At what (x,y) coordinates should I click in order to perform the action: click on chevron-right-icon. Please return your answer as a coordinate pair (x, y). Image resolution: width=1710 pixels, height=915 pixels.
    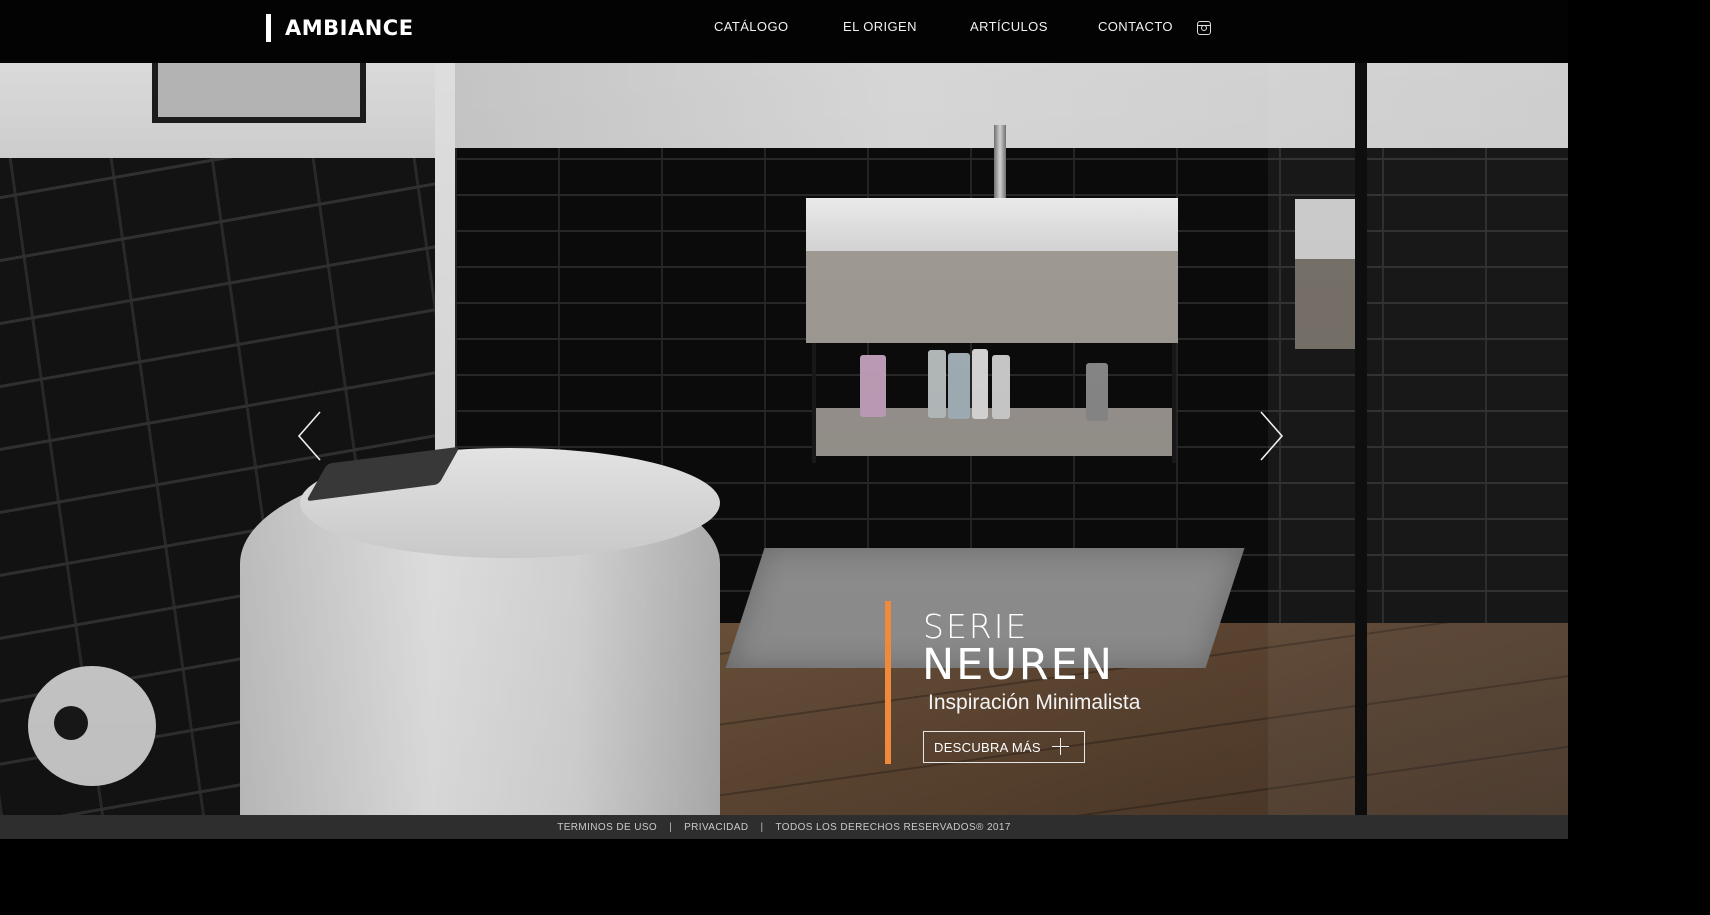
    Looking at the image, I should click on (1272, 436).